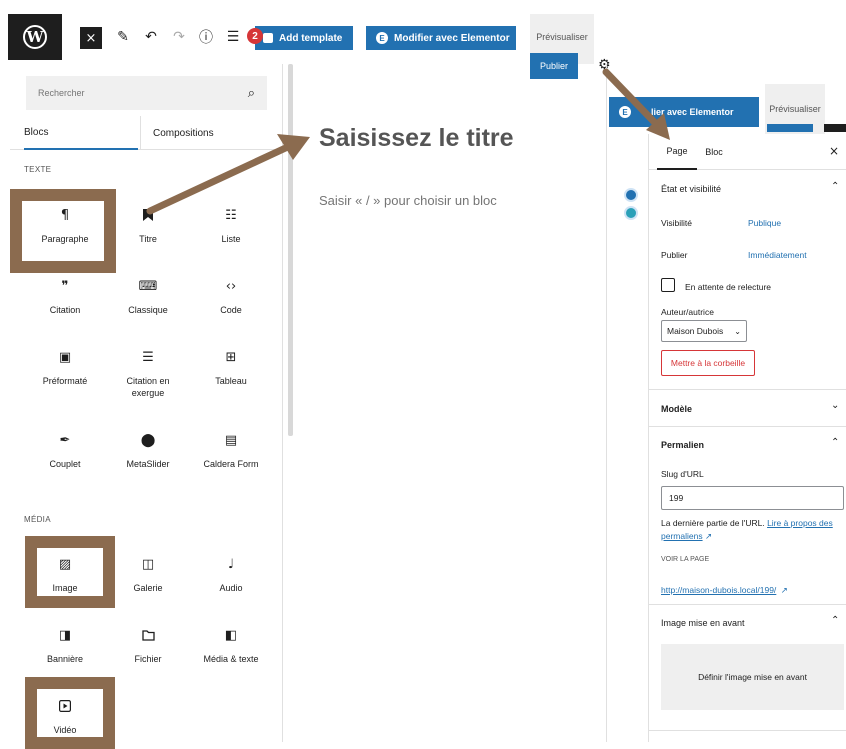  Describe the element at coordinates (221, 178) in the screenshot. I see `arrow-to-title-shaft` at that location.